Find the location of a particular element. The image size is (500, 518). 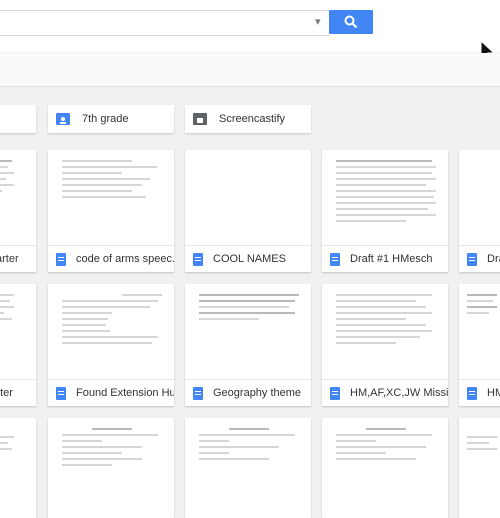

file-card: nter is located at coordinates (18, 345).